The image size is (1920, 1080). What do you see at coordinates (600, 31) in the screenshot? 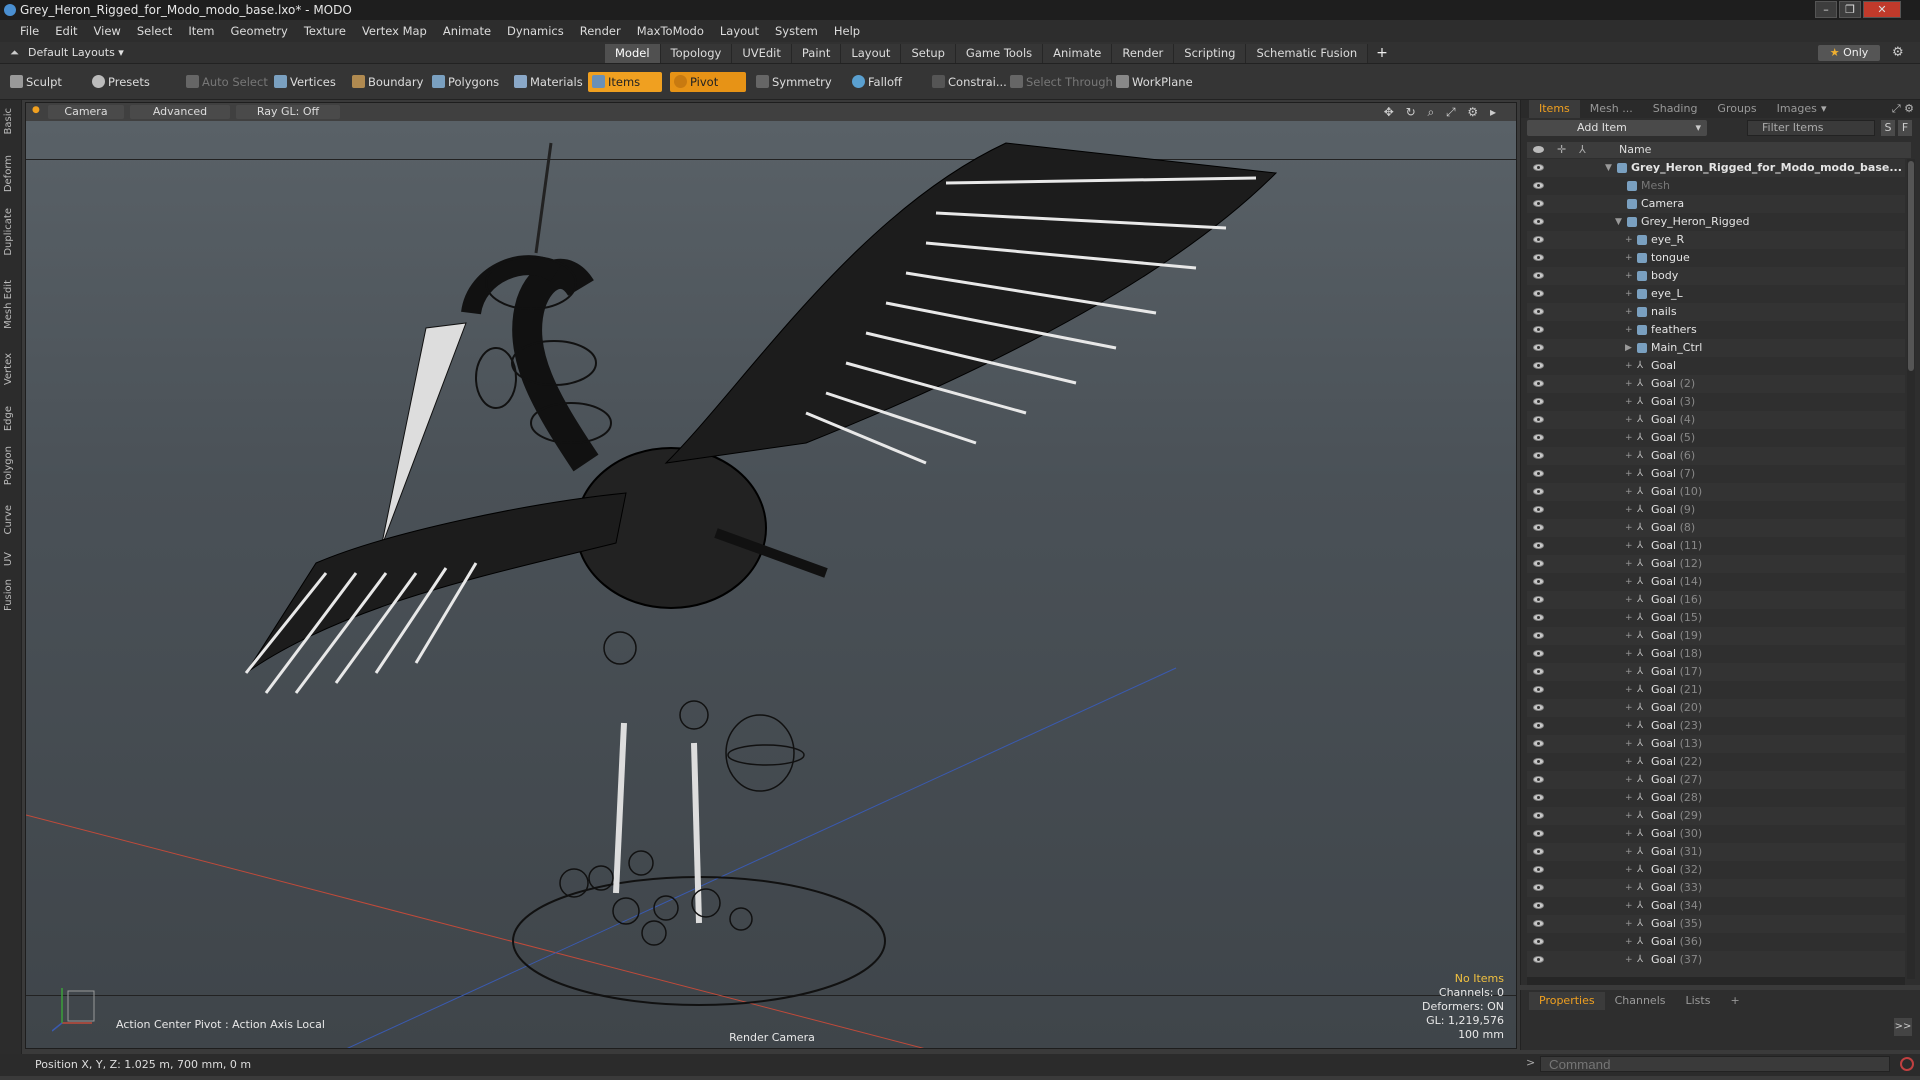
I see `menu-render: Render` at bounding box center [600, 31].